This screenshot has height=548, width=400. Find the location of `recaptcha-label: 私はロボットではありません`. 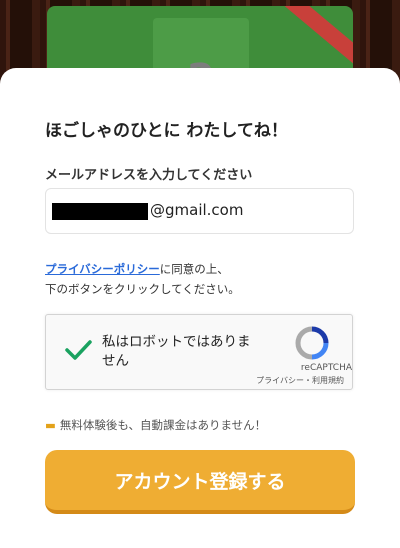

recaptcha-label: 私はロボットではありません is located at coordinates (176, 351).